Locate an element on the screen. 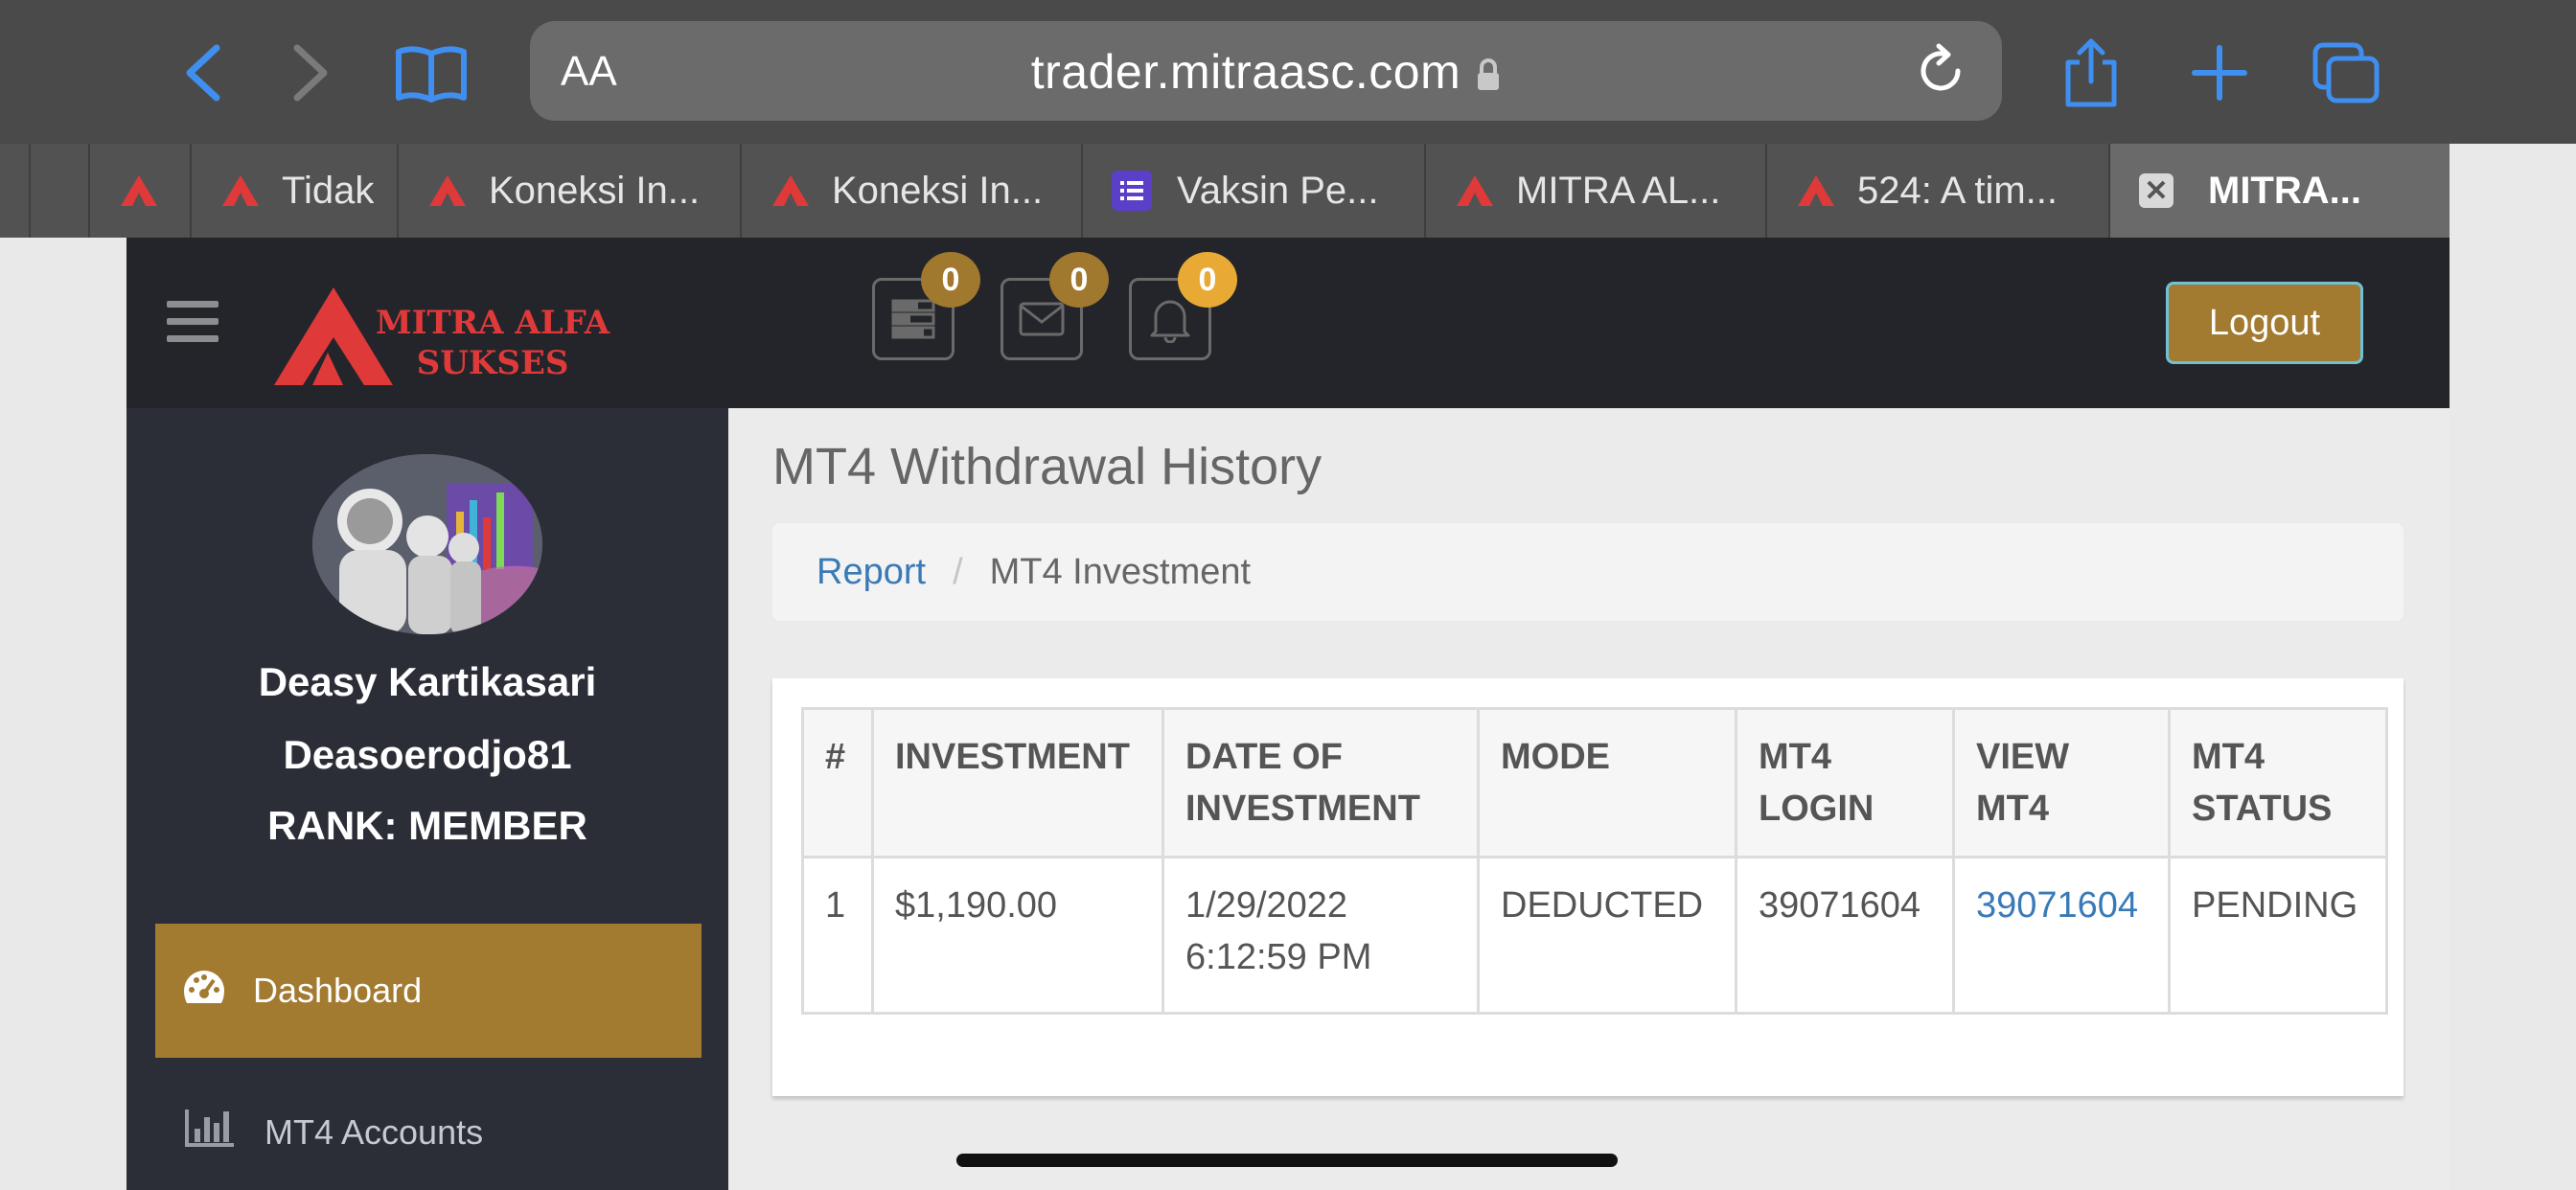  bar-chart-icon is located at coordinates (210, 1132).